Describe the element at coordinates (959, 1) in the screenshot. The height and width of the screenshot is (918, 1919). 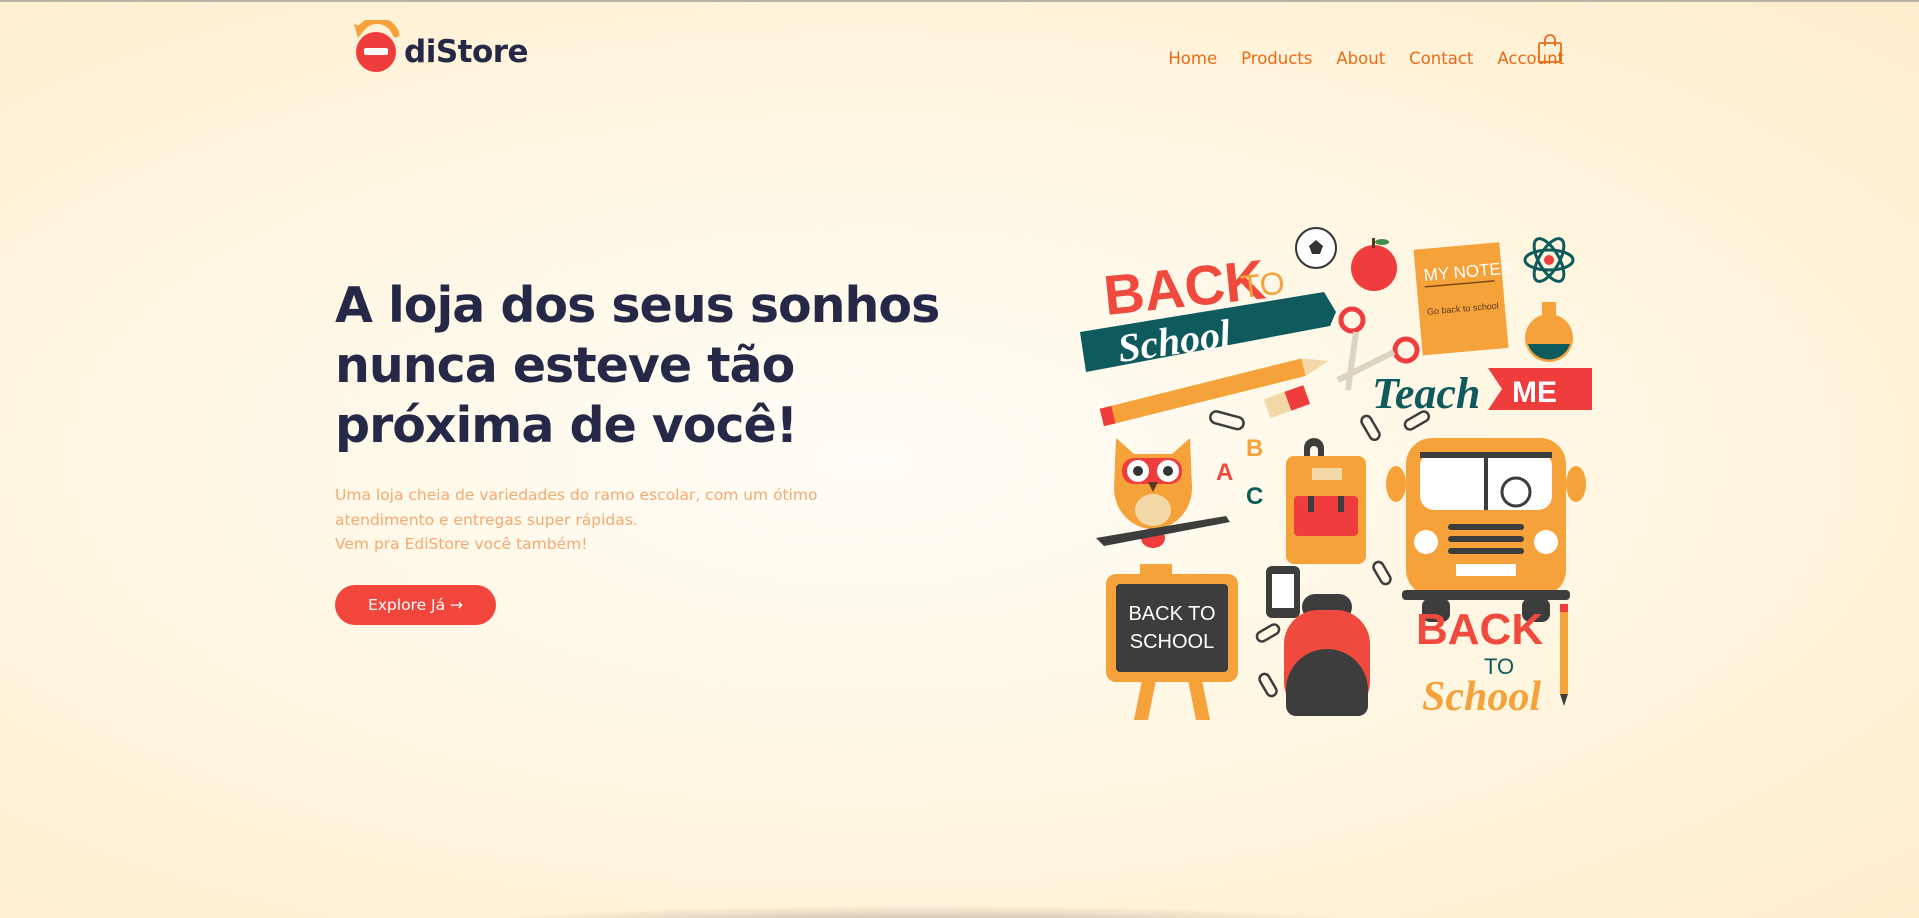
I see `window-top-border` at that location.